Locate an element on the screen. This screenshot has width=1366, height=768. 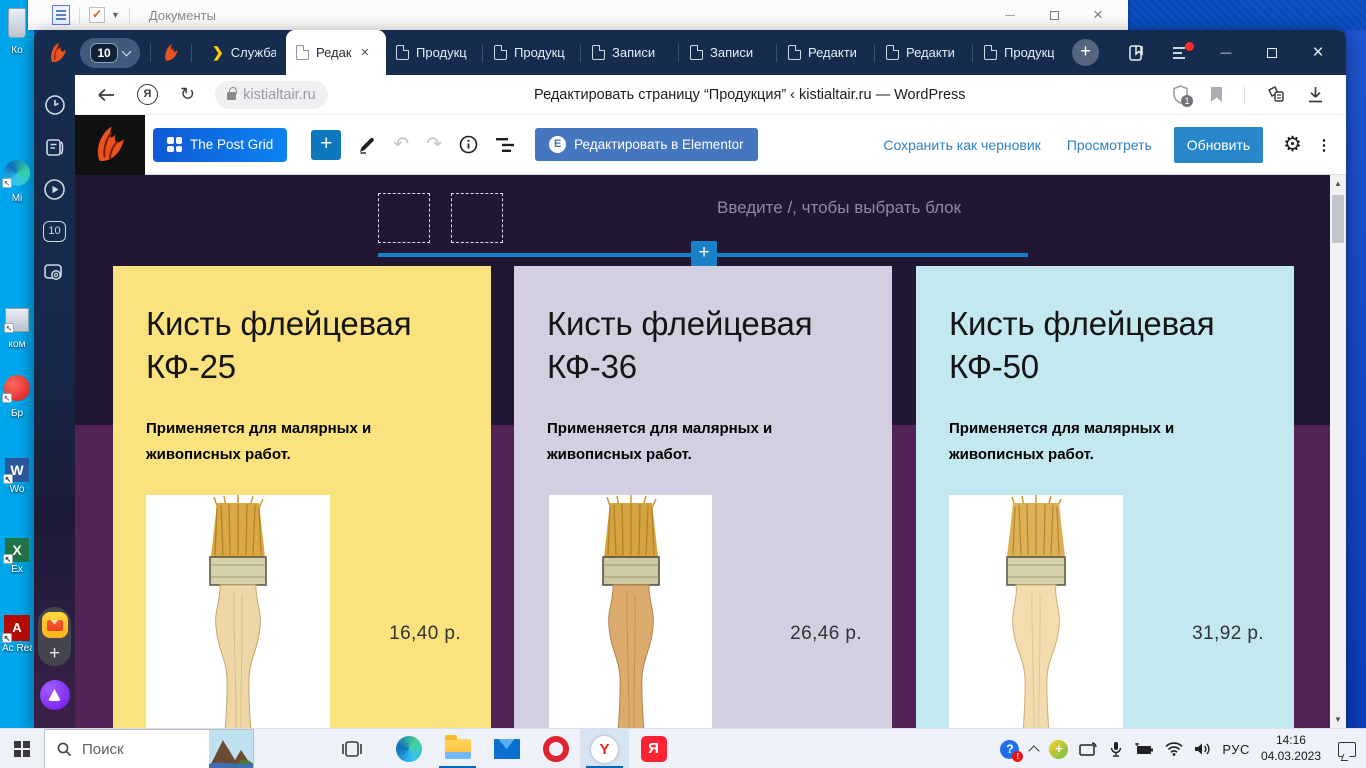
taskbar-app-yandex-browser: Y is located at coordinates (604, 748).